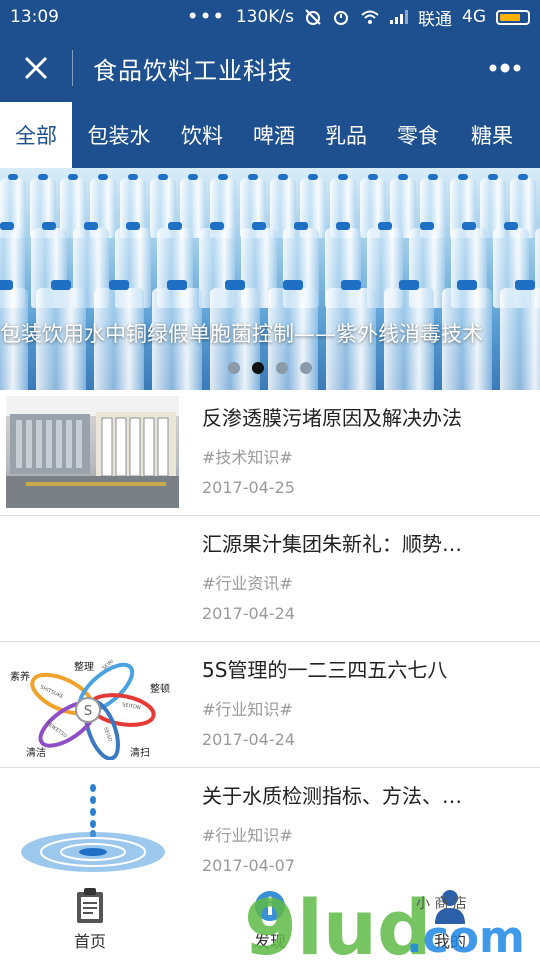 This screenshot has width=540, height=960. Describe the element at coordinates (341, 18) in the screenshot. I see `alarm-icon` at that location.